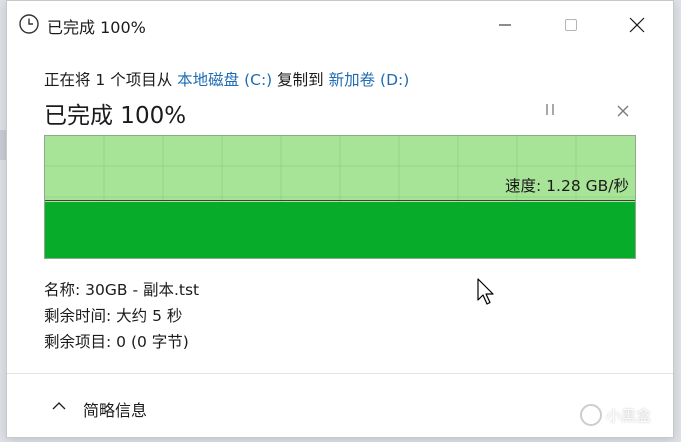 The image size is (681, 442). Describe the element at coordinates (149, 316) in the screenshot. I see `time-remaining-value: 大约 5 秒` at that location.